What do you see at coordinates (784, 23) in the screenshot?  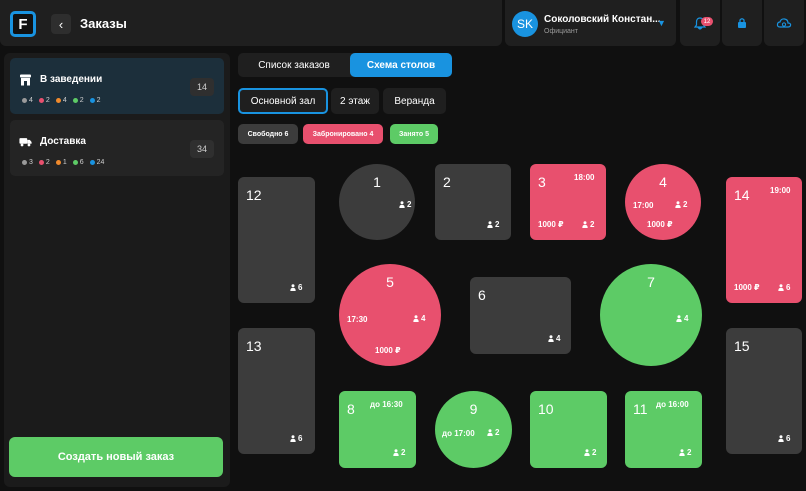 I see `cloud-sync-button` at bounding box center [784, 23].